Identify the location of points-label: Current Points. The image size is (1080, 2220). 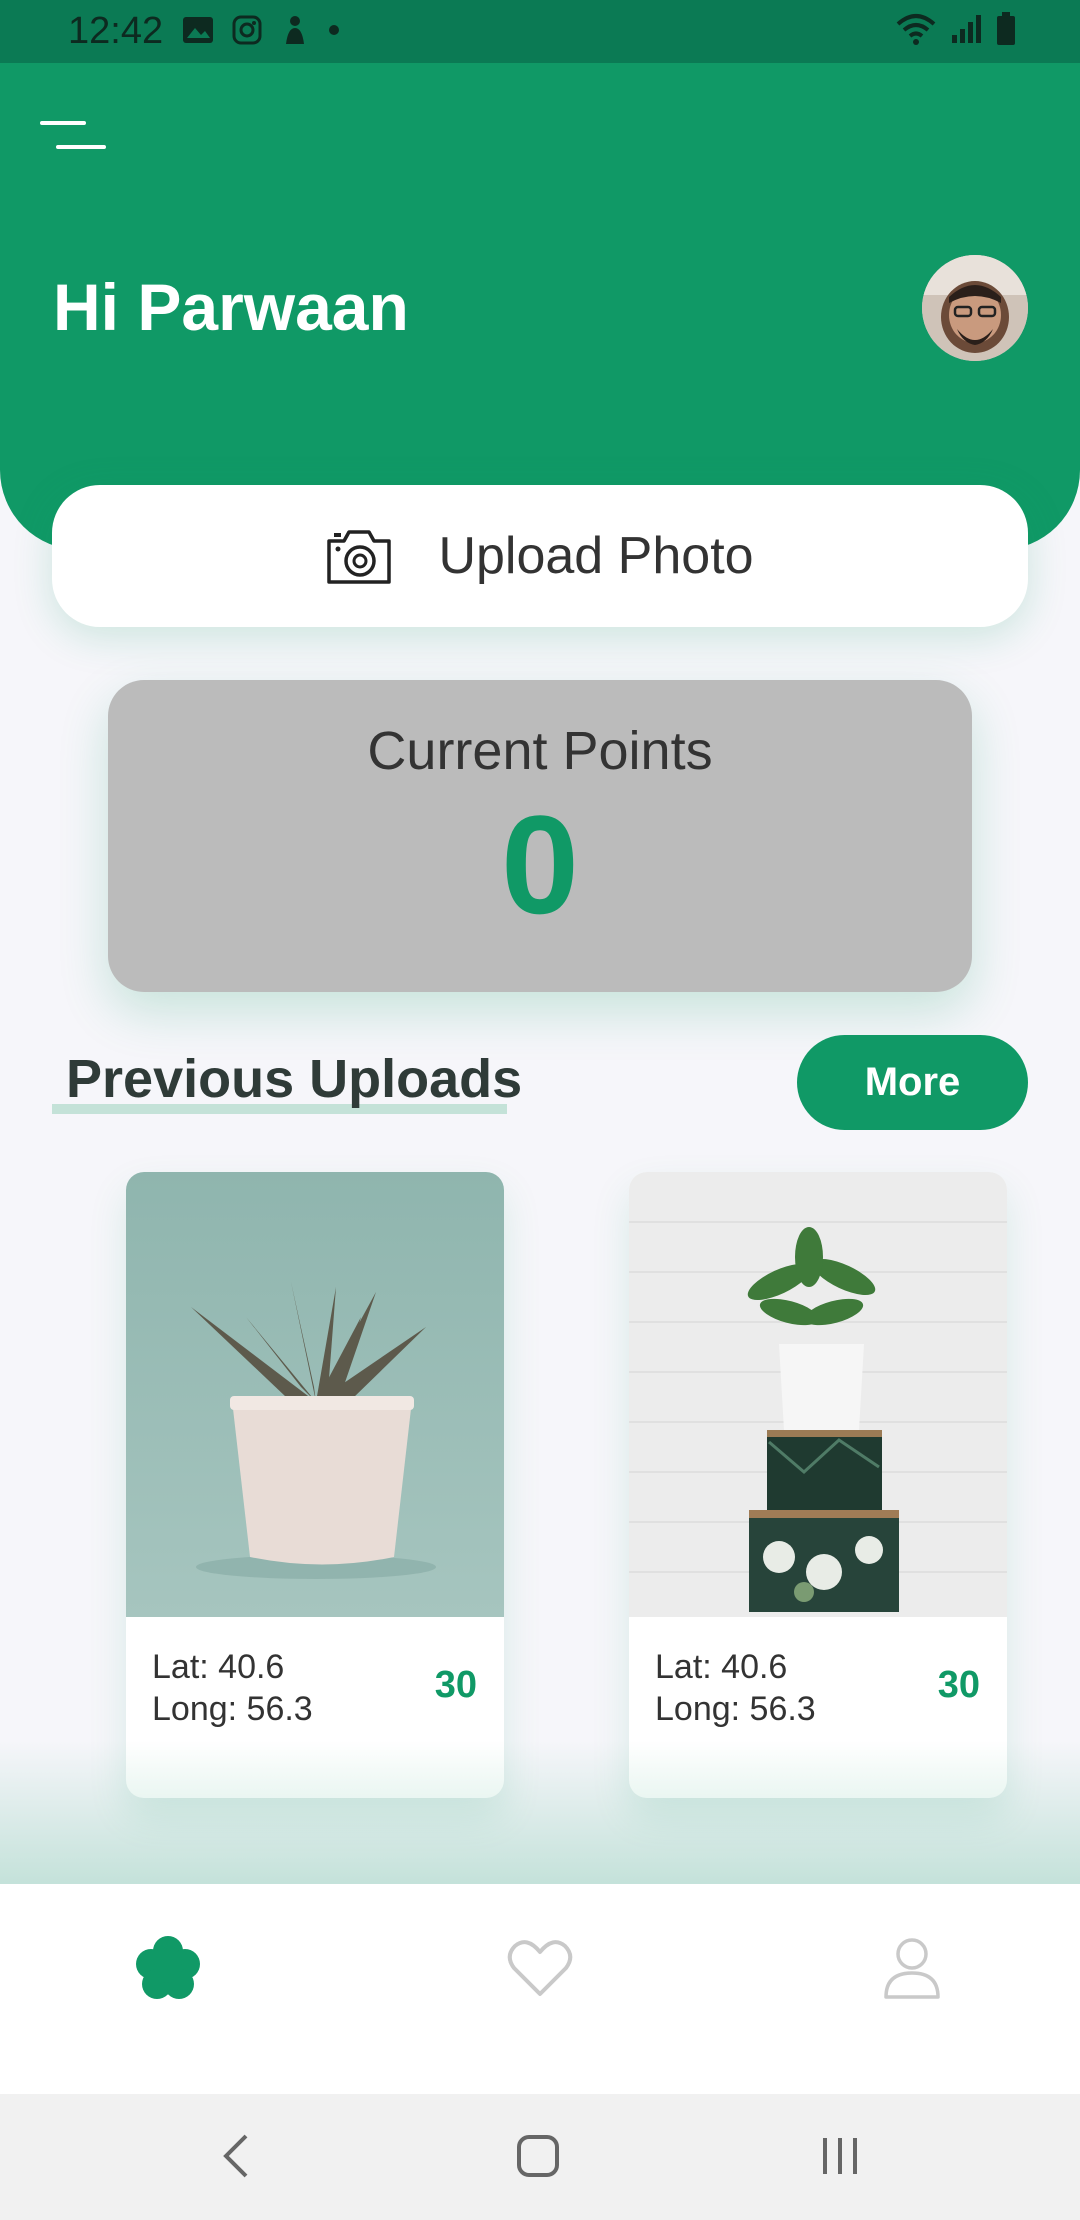
(540, 751).